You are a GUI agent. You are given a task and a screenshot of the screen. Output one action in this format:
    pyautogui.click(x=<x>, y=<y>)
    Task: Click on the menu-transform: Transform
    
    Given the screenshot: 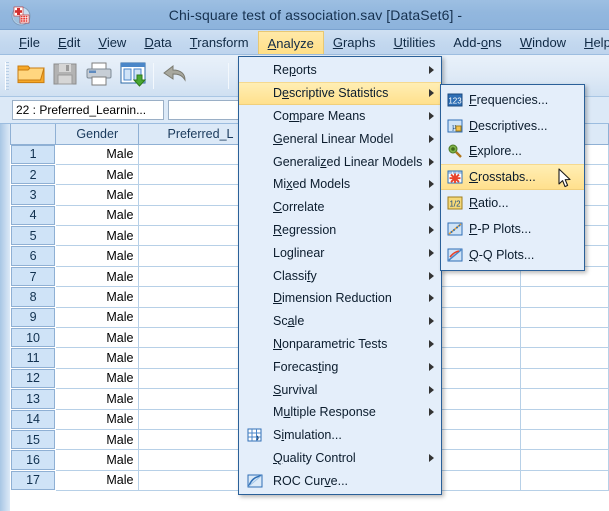 What is the action you would take?
    pyautogui.click(x=219, y=42)
    